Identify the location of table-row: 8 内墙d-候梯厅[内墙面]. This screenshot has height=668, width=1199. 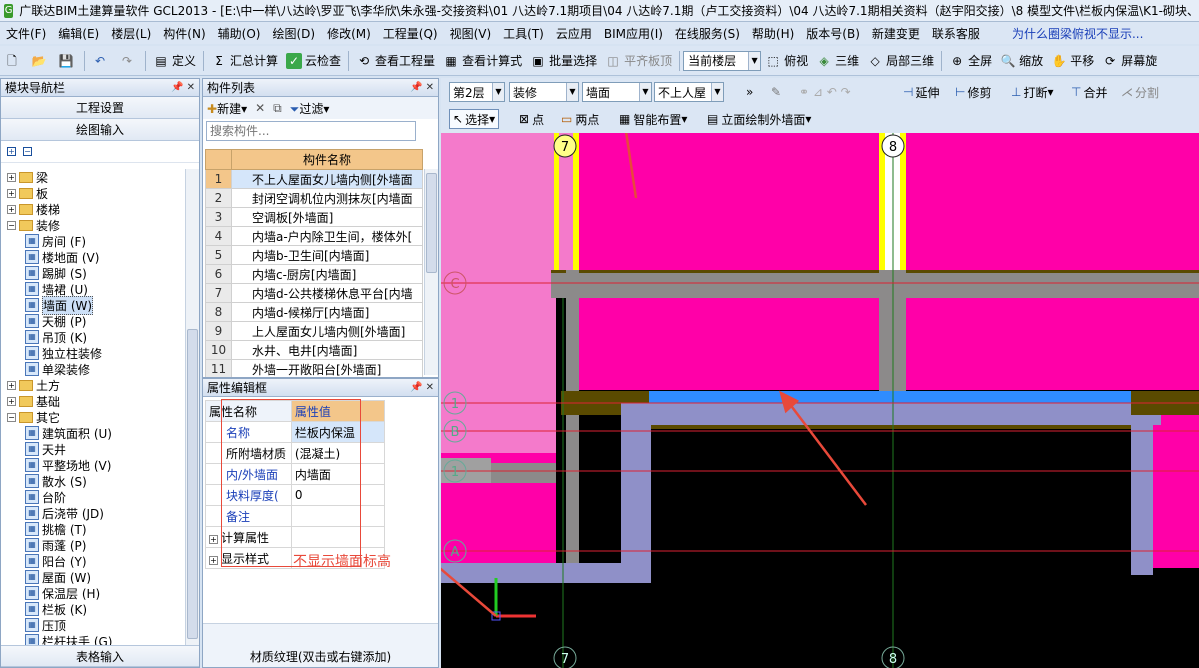
(314, 312).